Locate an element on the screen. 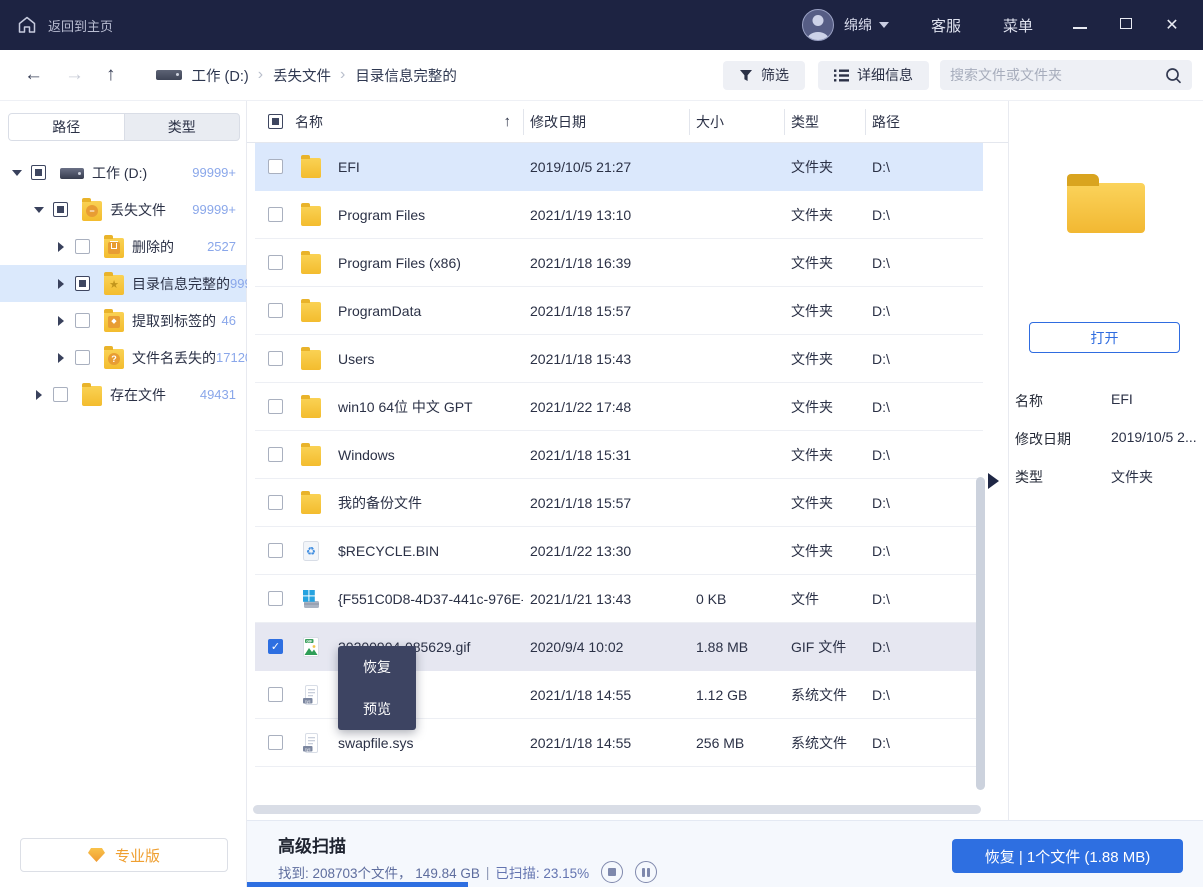  search-input is located at coordinates (1057, 75).